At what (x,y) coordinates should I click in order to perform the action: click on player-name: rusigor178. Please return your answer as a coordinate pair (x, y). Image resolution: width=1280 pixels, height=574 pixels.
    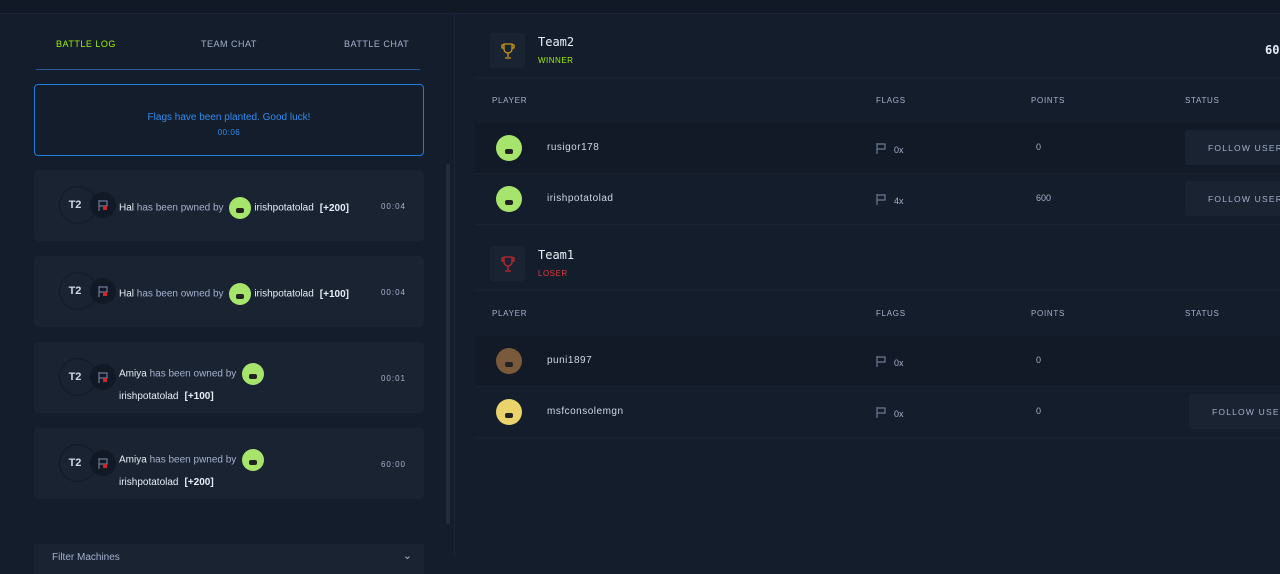
    Looking at the image, I should click on (573, 147).